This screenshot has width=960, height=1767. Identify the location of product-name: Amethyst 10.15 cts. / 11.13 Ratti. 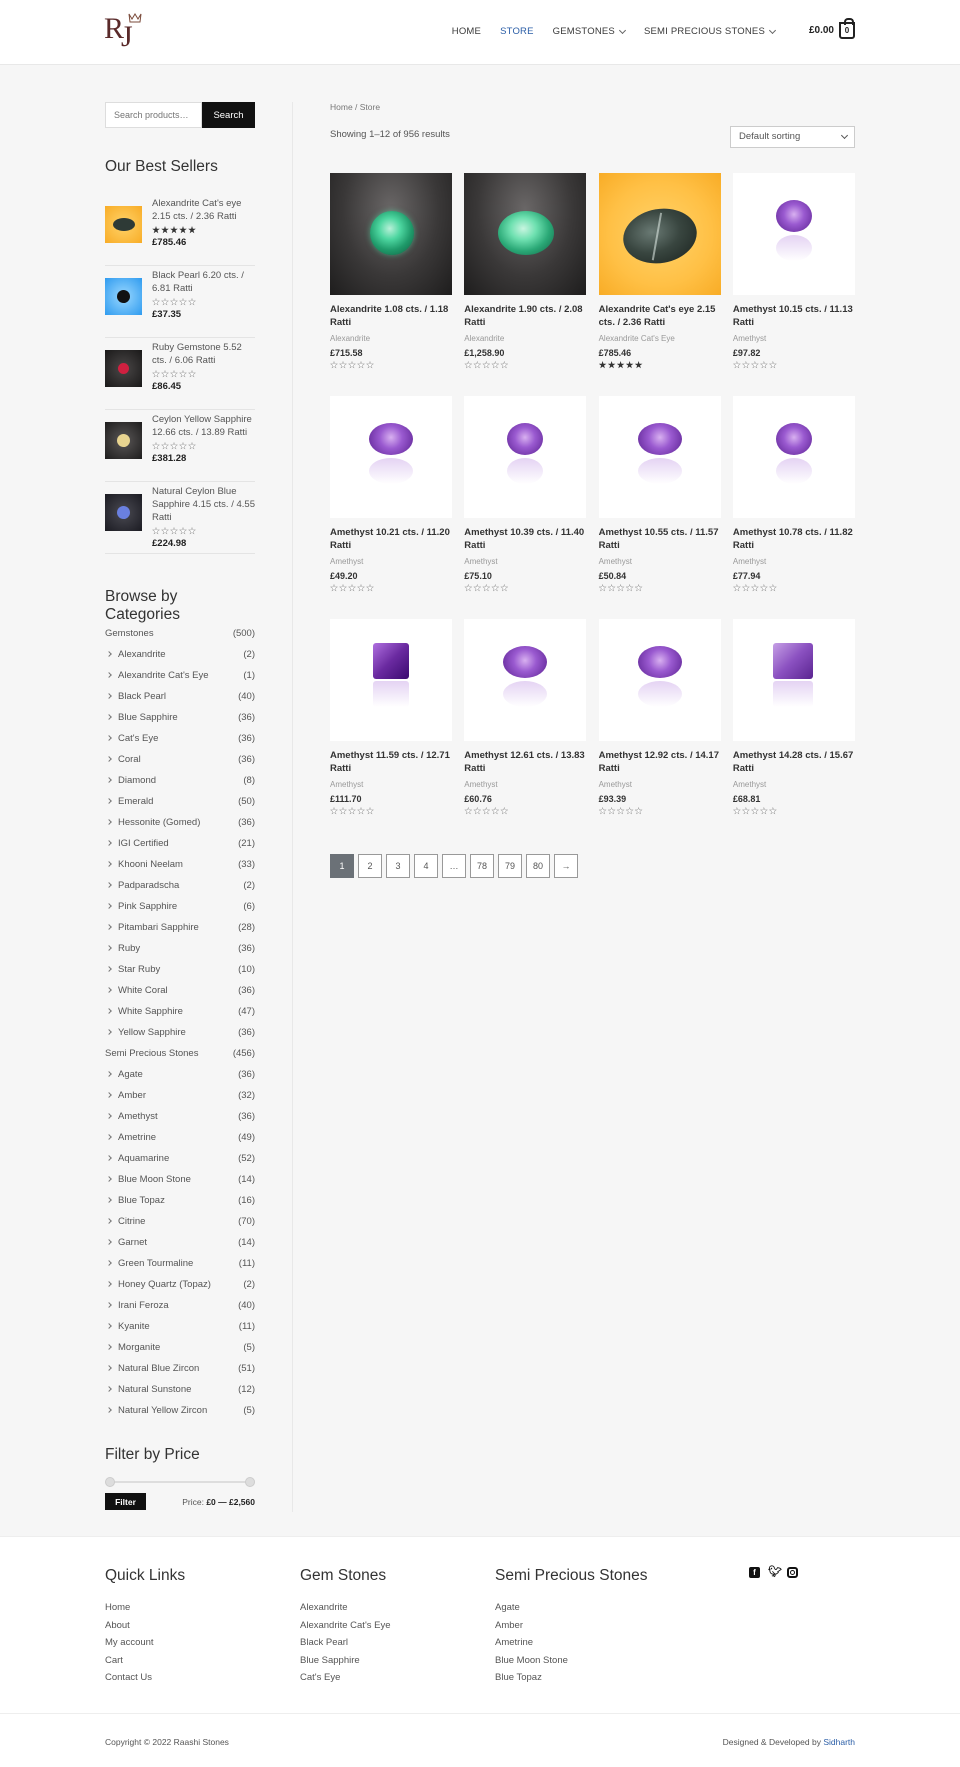
(794, 316).